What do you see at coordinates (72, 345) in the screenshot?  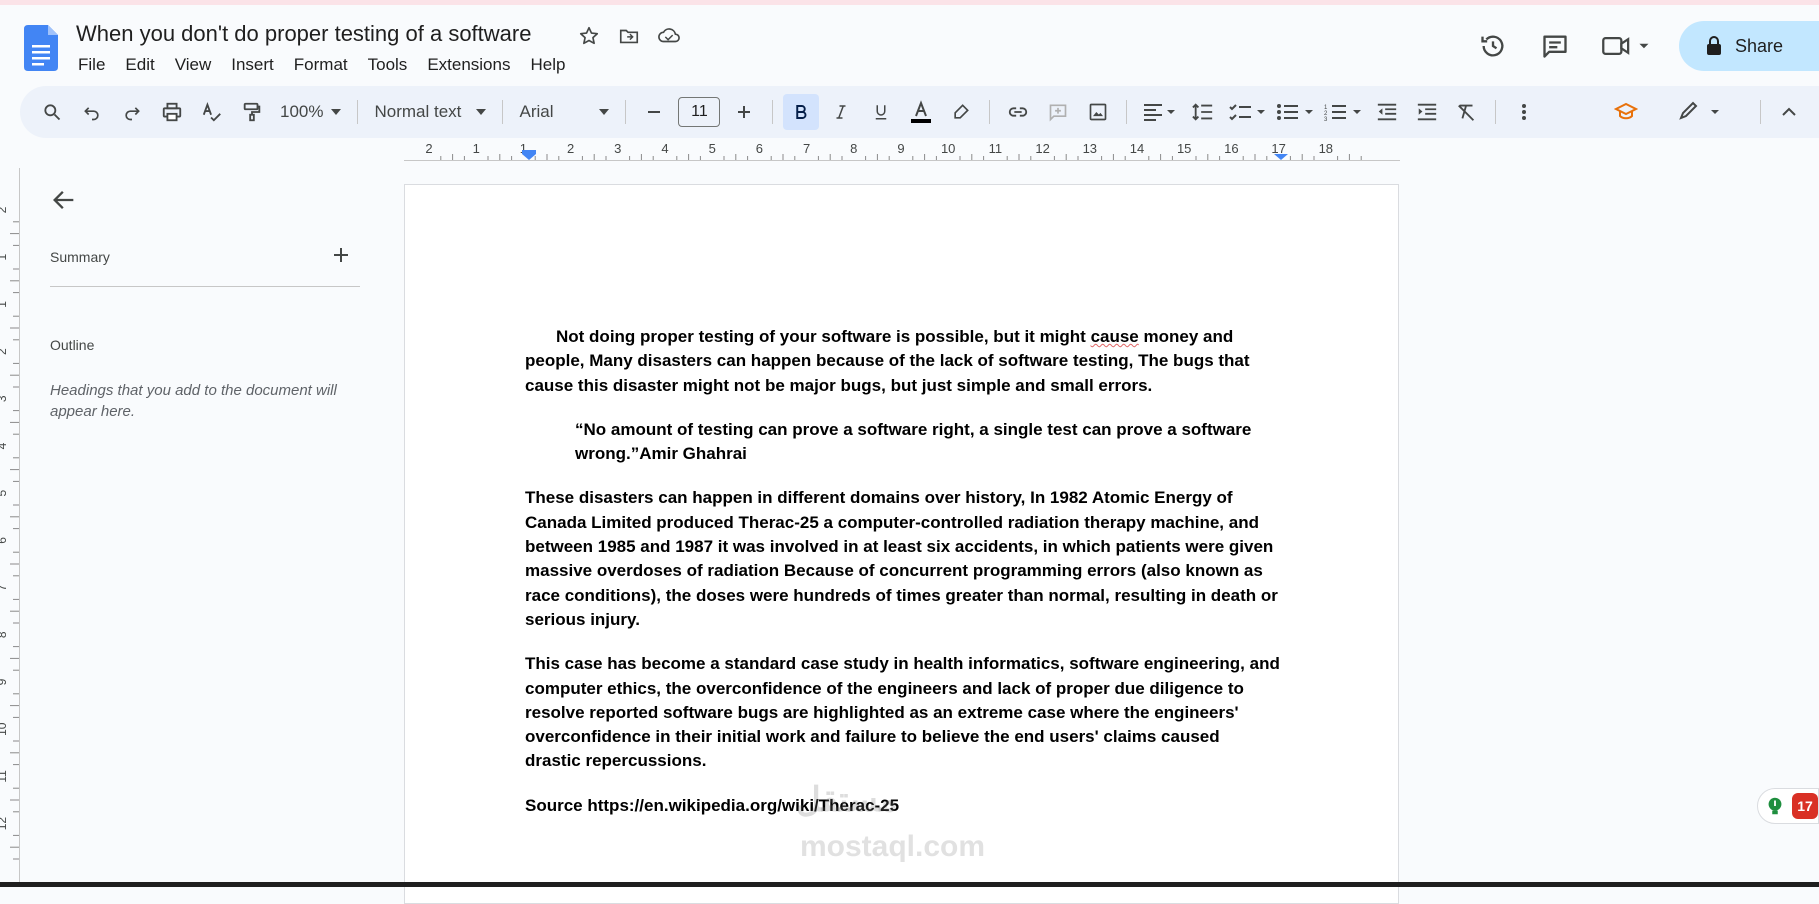 I see `outline-label: Outline` at bounding box center [72, 345].